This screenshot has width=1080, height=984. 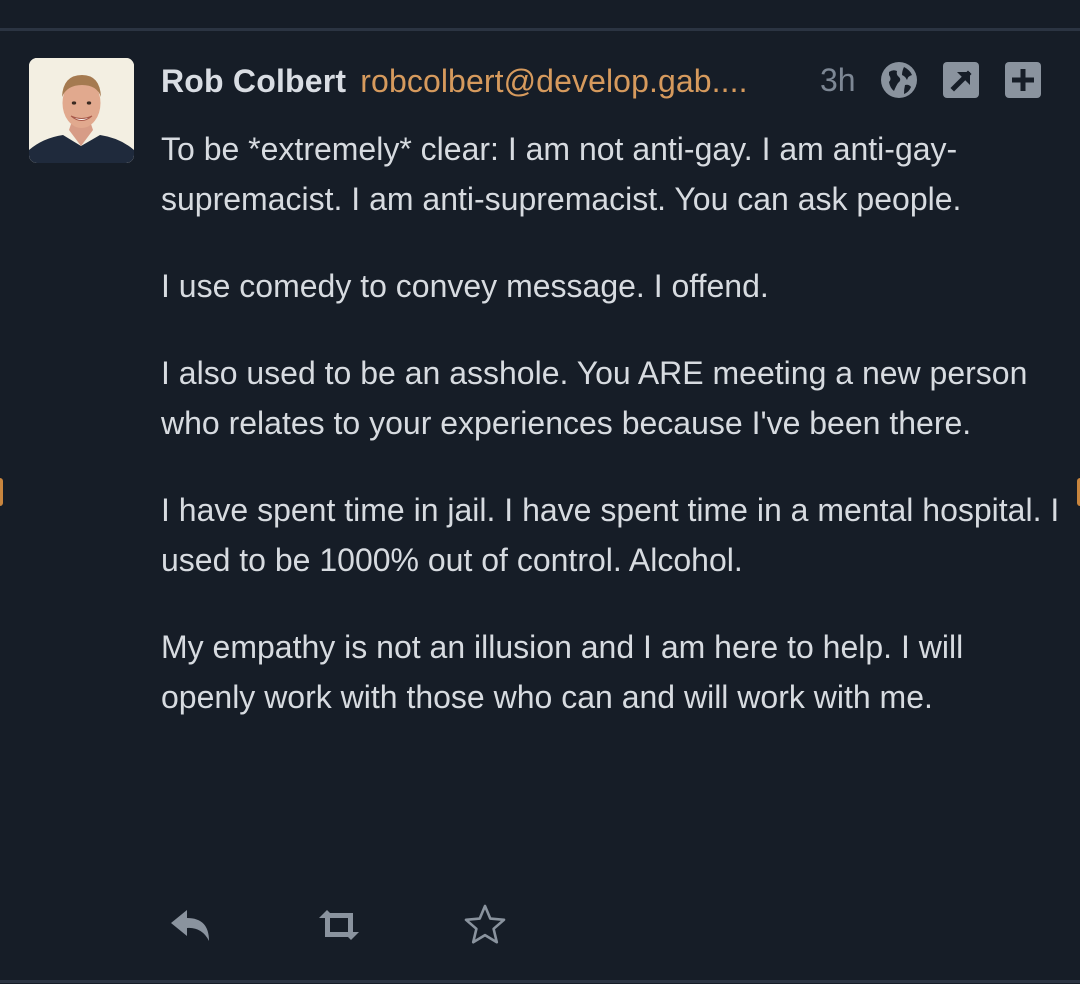 What do you see at coordinates (339, 925) in the screenshot?
I see `boost-icon` at bounding box center [339, 925].